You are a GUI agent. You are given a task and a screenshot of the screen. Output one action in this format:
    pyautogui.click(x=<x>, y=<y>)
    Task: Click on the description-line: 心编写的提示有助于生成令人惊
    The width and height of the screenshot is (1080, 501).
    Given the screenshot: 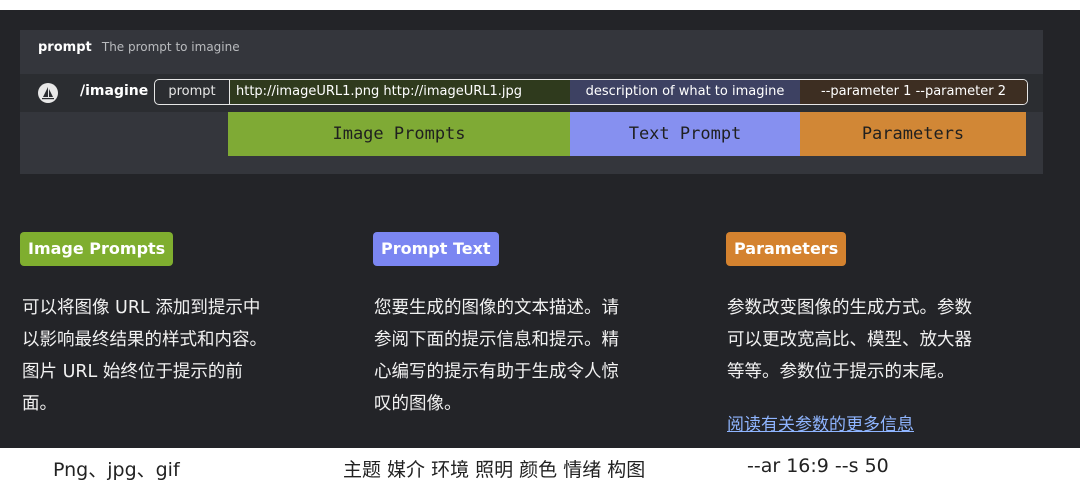 What is the action you would take?
    pyautogui.click(x=496, y=372)
    